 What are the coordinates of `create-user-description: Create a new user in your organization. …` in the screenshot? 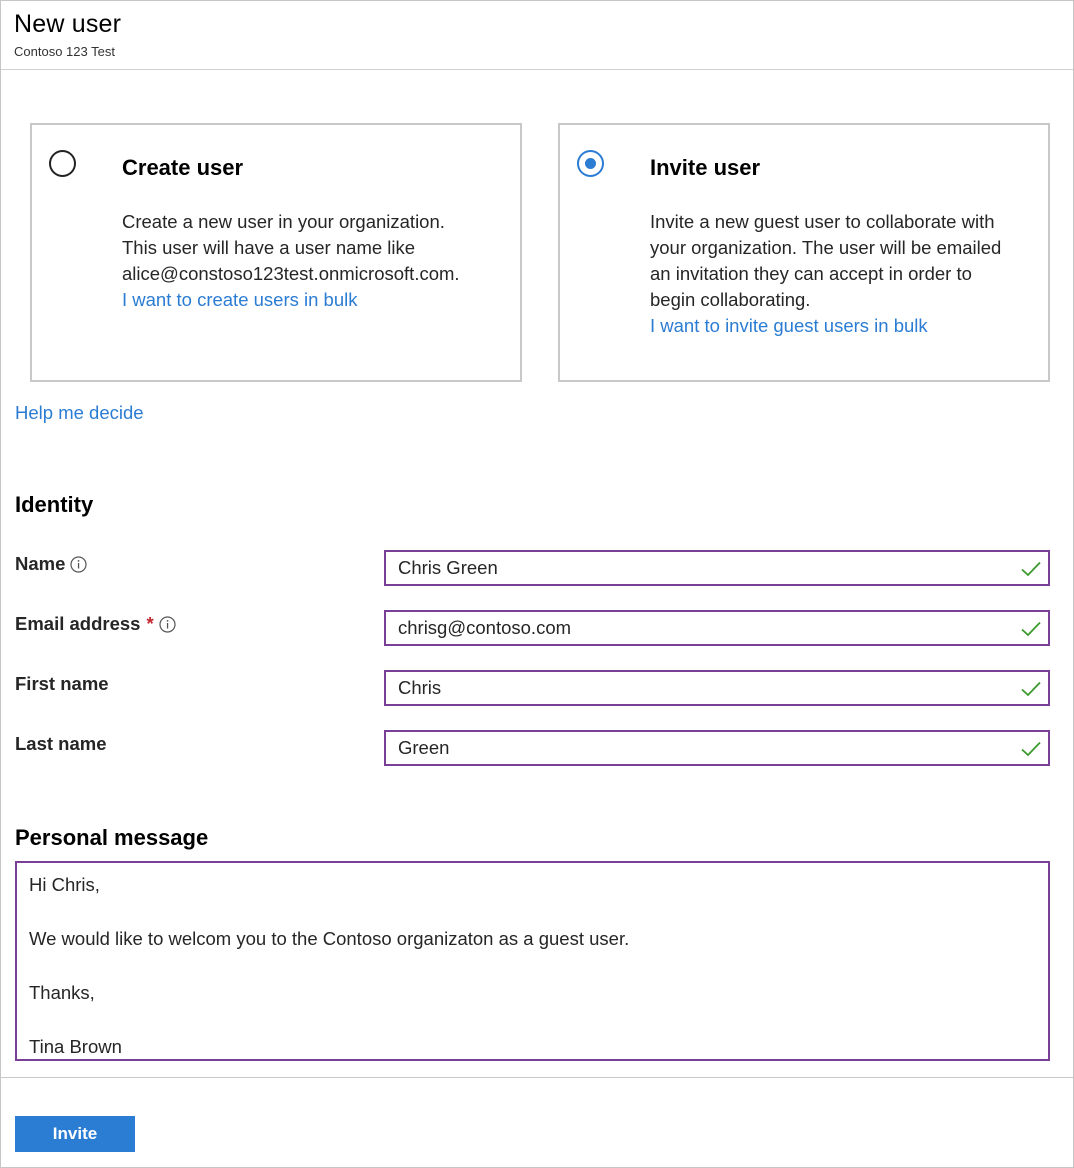 It's located at (318, 261).